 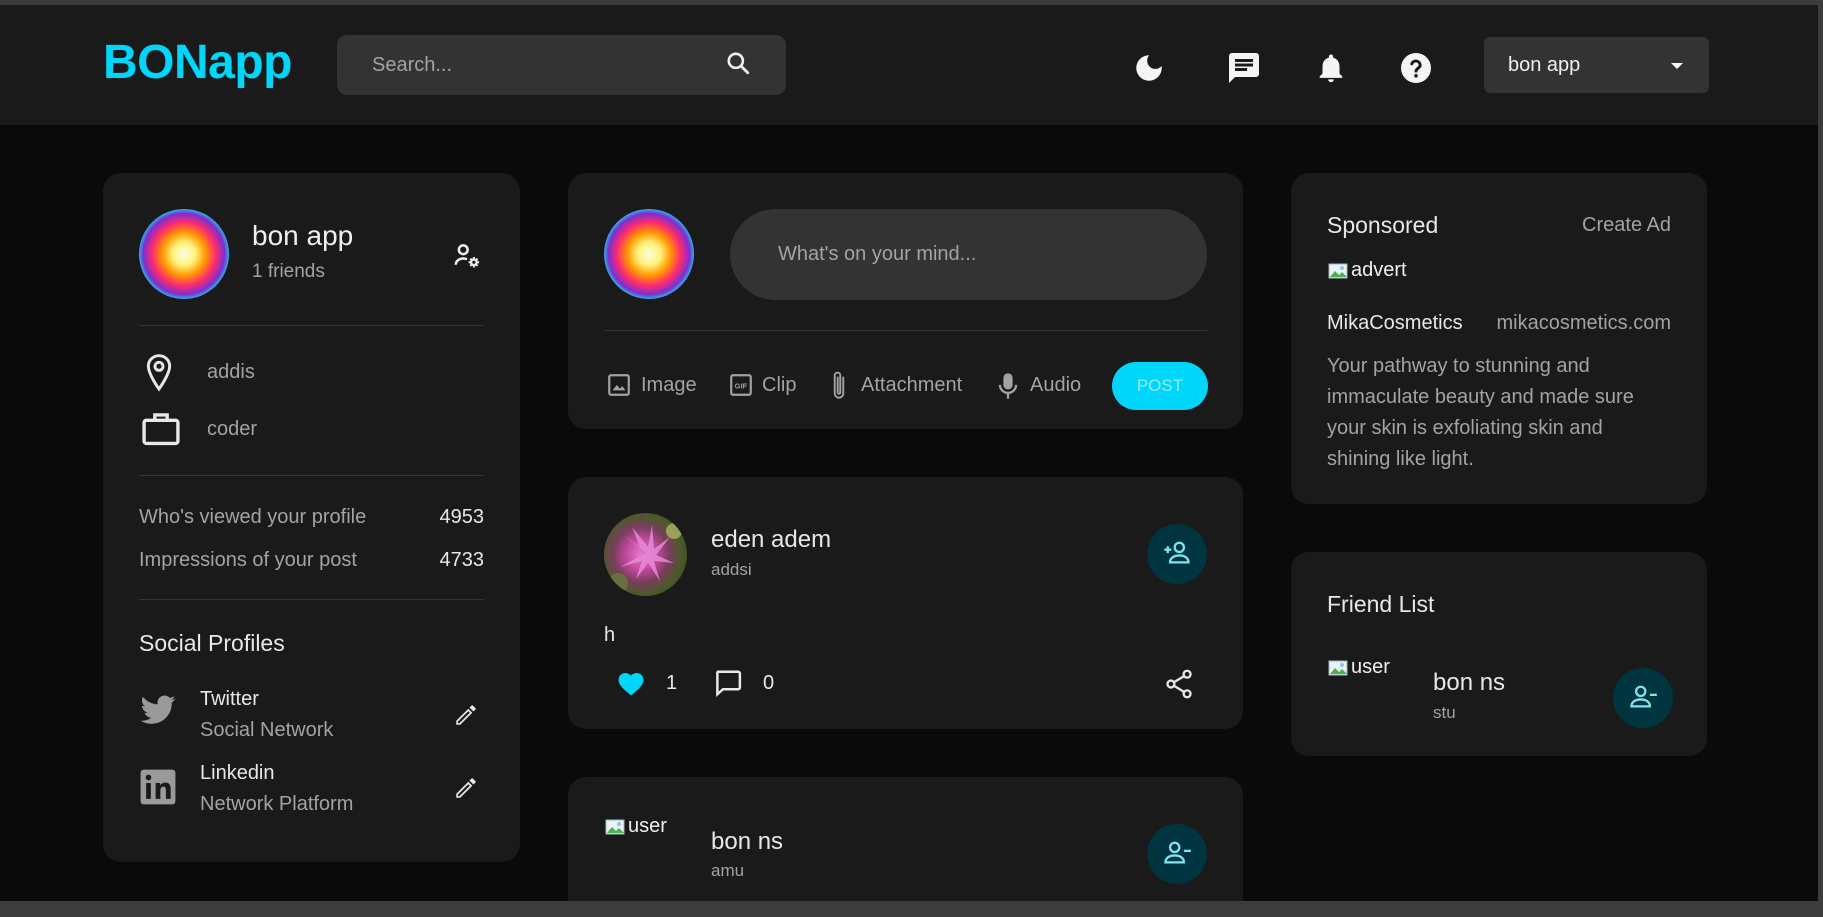 I want to click on composer-audio-label: Audio, so click(x=1055, y=385).